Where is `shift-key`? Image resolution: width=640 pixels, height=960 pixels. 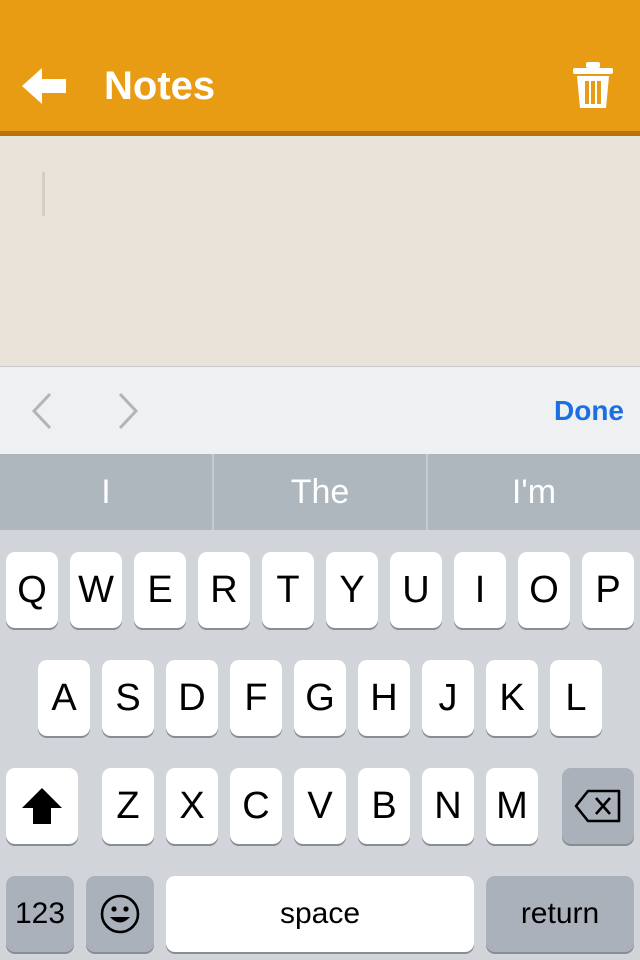 shift-key is located at coordinates (42, 806).